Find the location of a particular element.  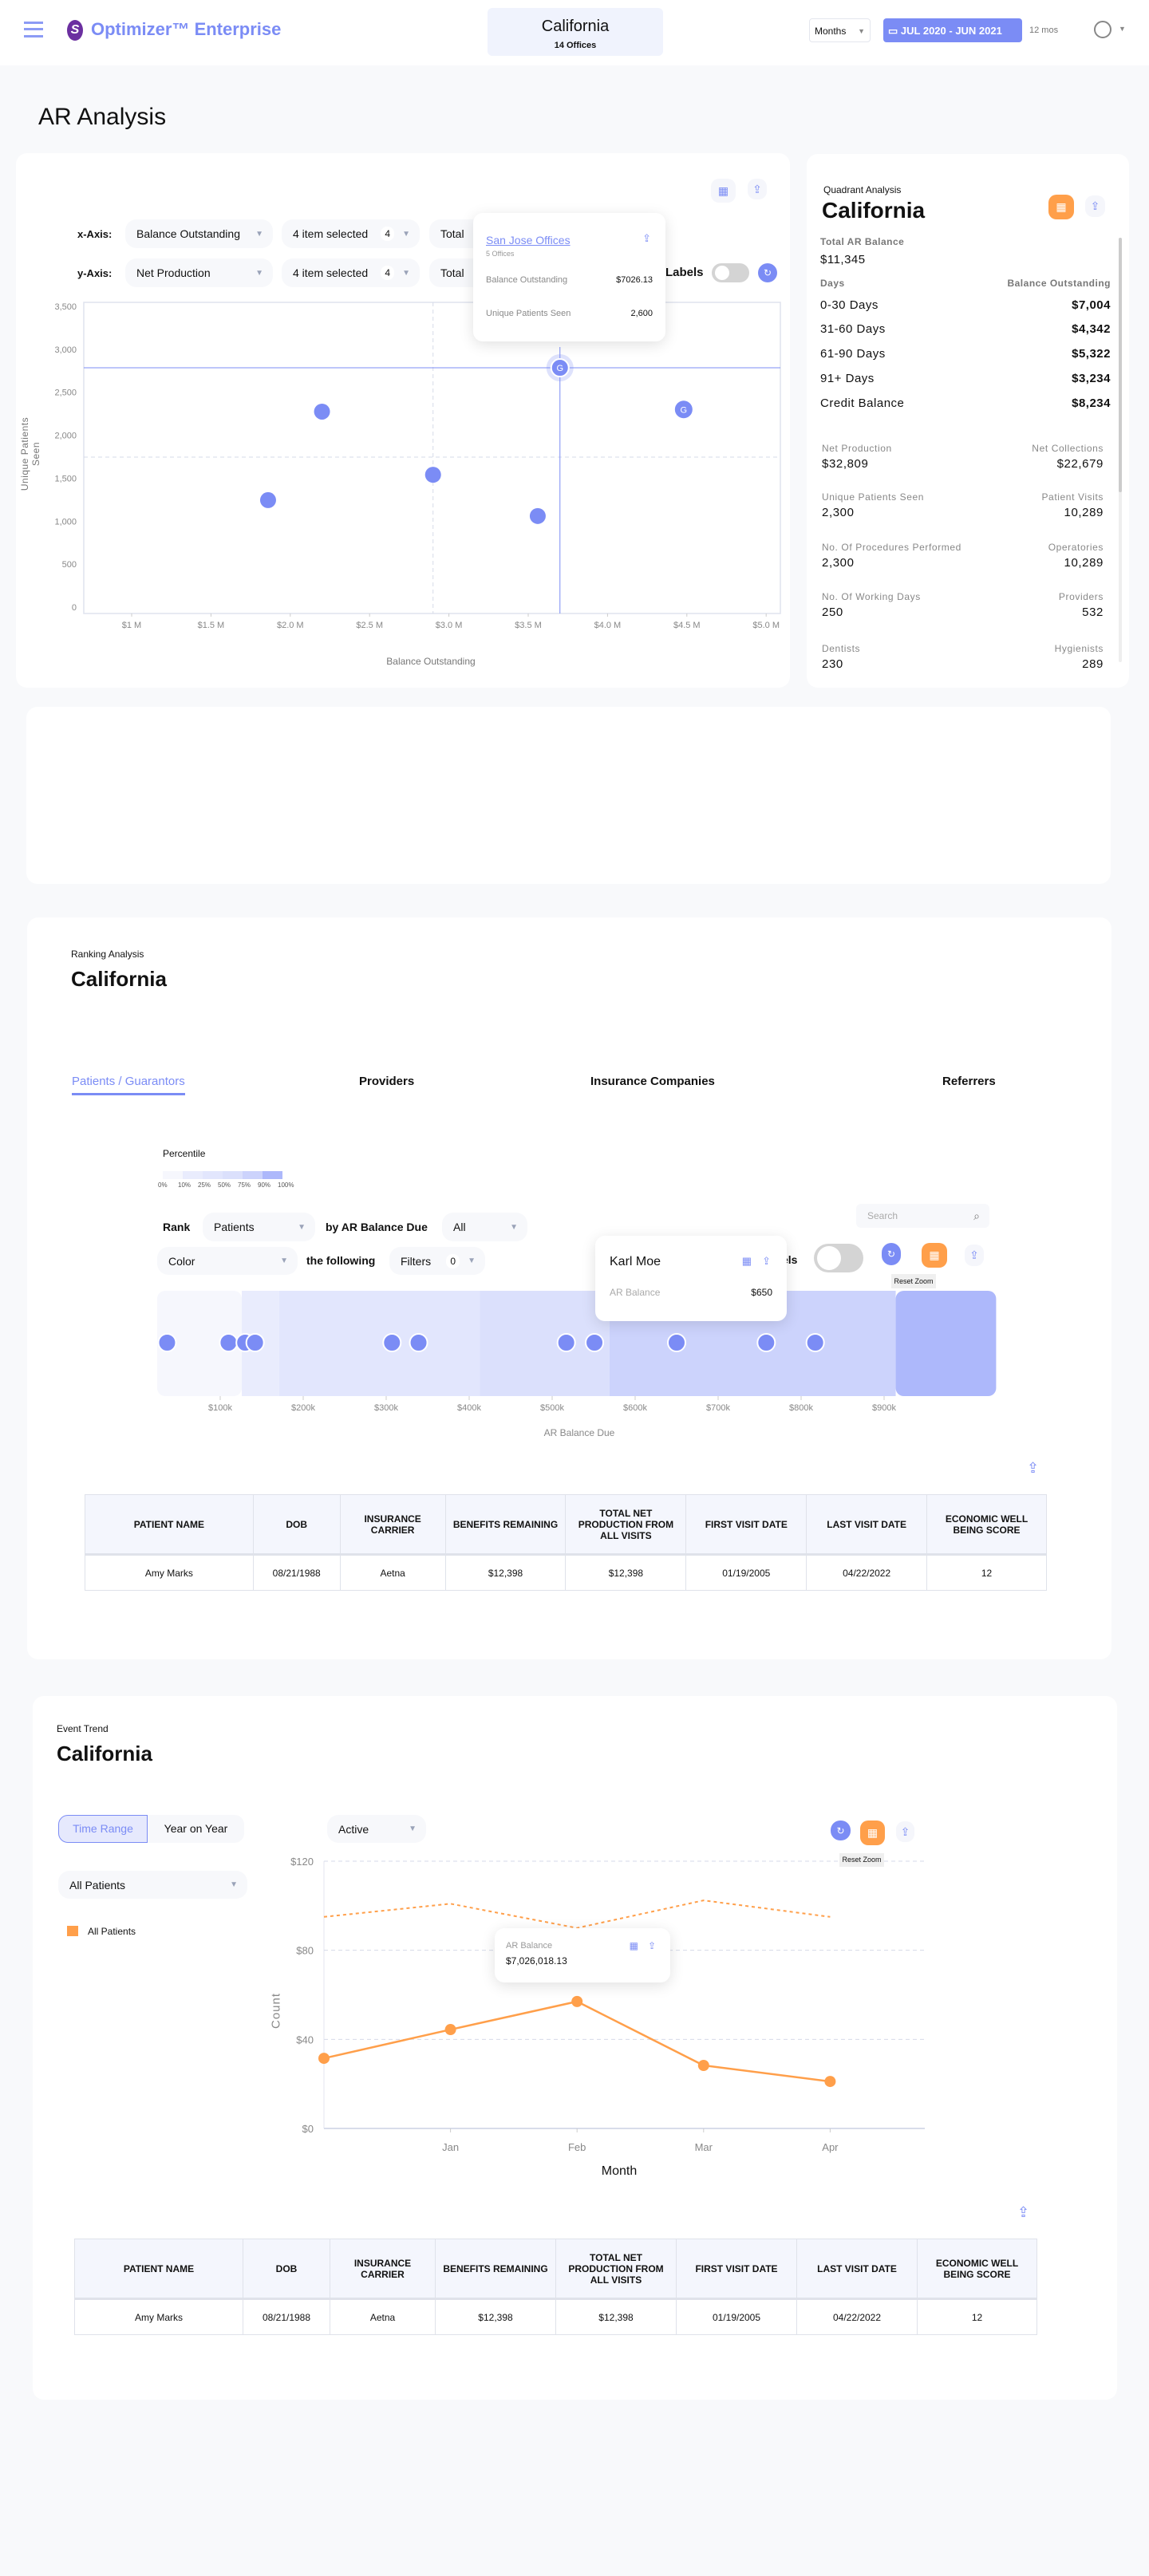

line-x-title: Month is located at coordinates (620, 2171).